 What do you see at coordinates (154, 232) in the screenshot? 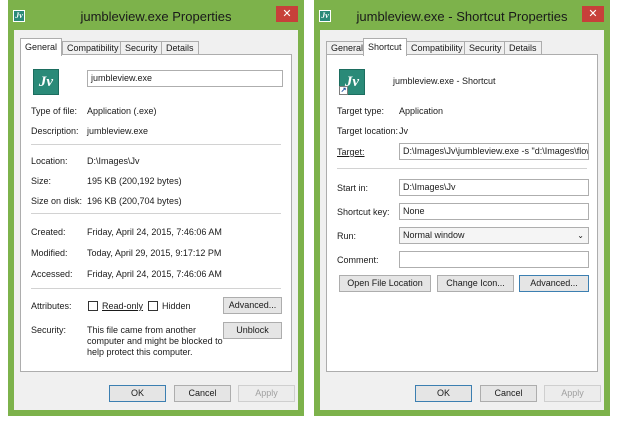
I see `created-value: Friday, April 24, 2015, 7:46:06 AM` at bounding box center [154, 232].